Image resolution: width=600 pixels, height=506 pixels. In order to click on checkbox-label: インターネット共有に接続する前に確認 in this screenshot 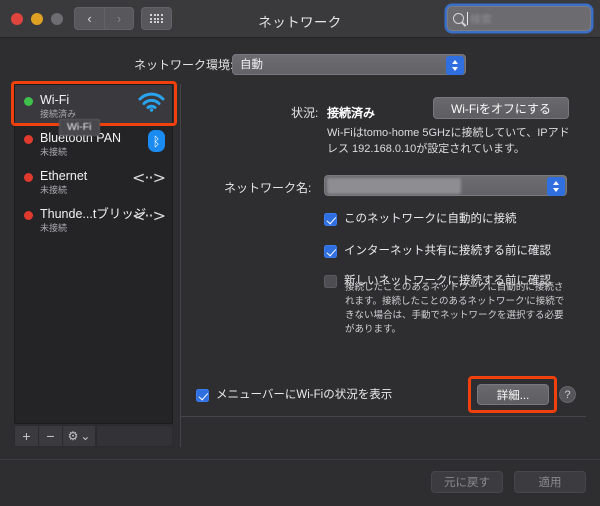, I will do `click(447, 251)`.